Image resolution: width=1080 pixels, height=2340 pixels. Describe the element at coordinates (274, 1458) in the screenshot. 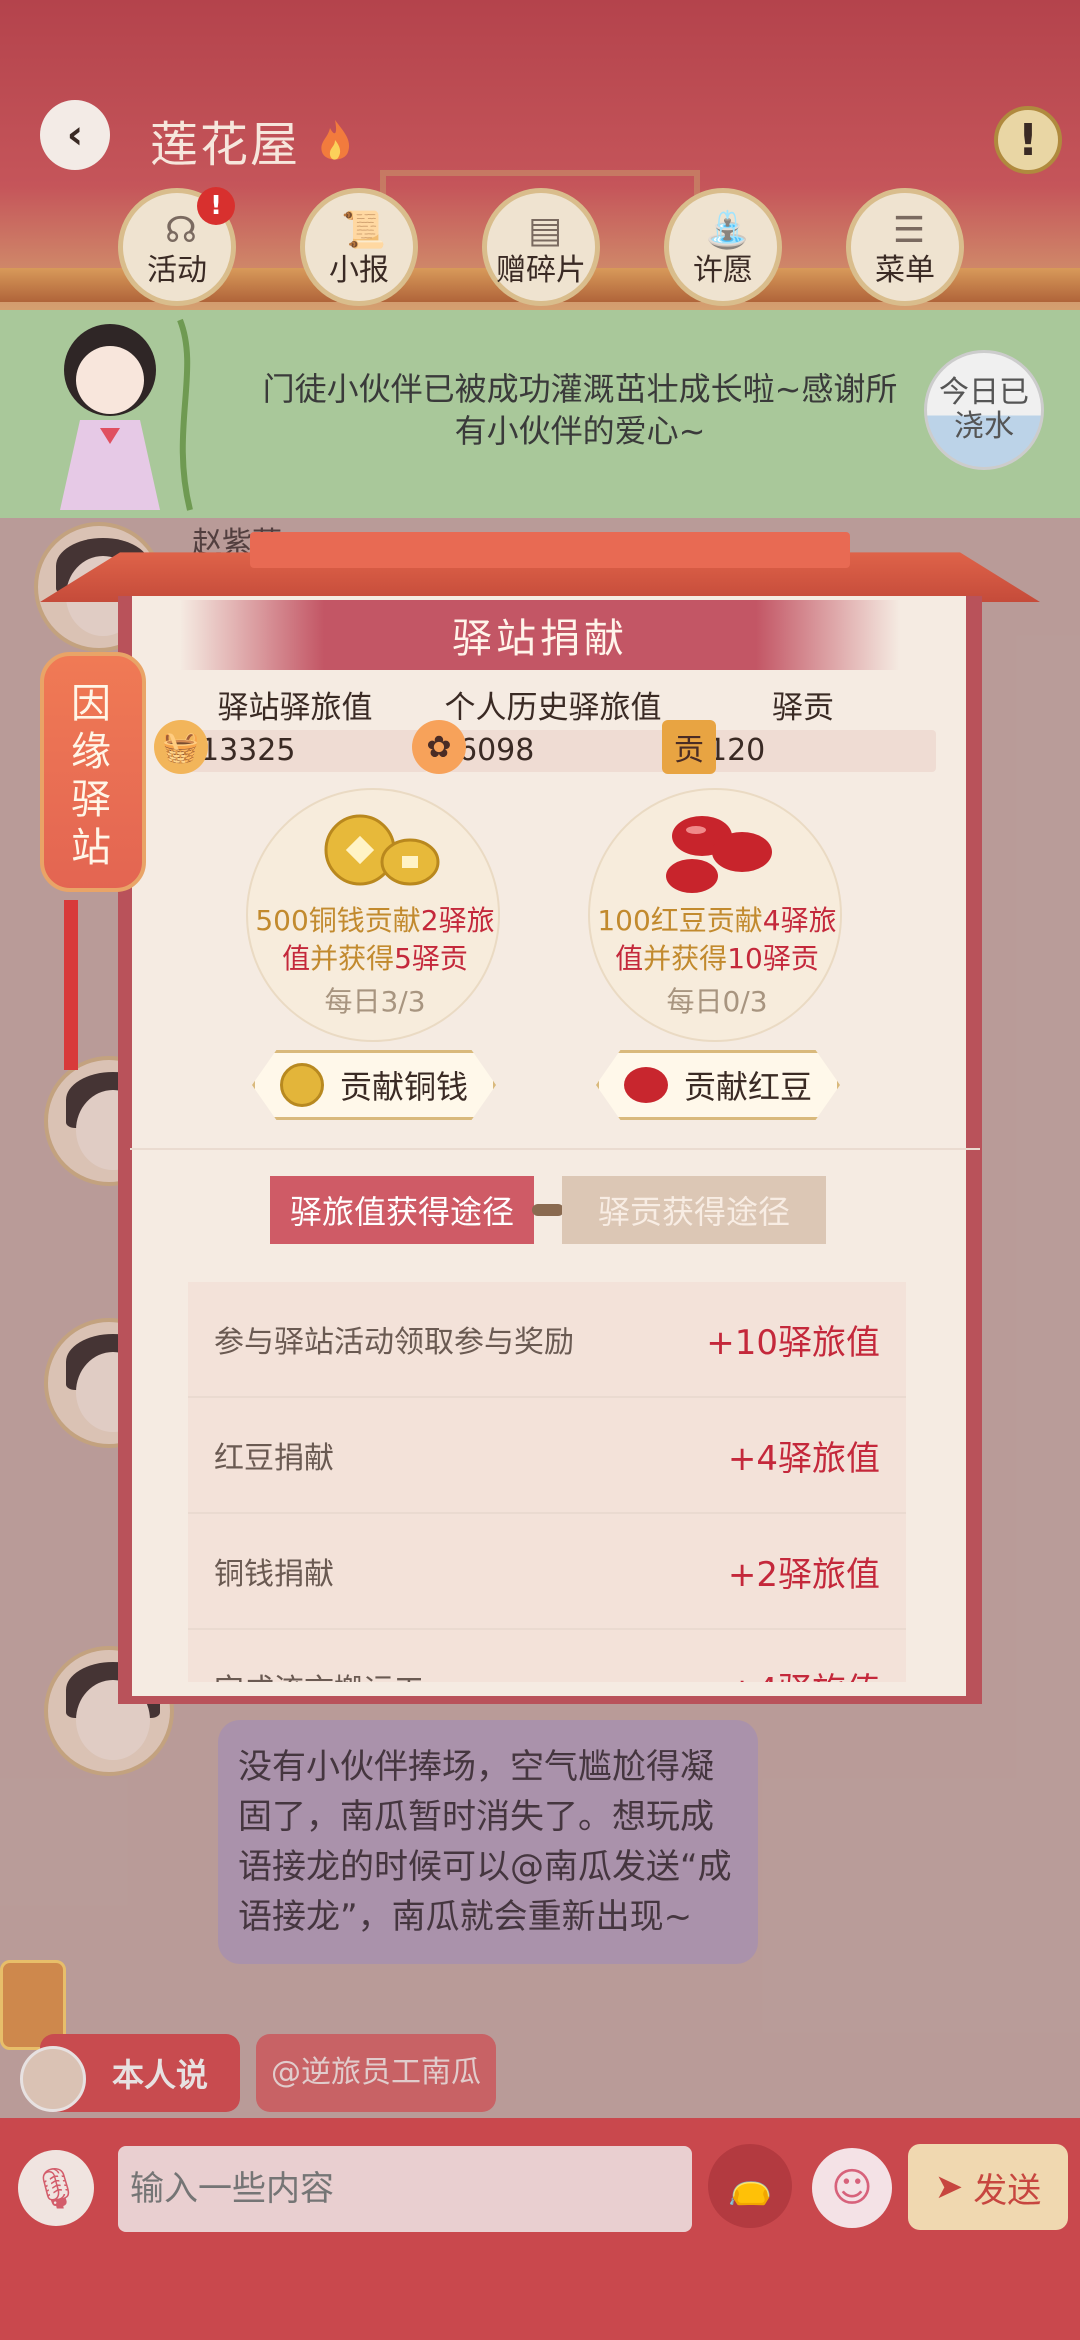

I see `row-label: 红豆捐献` at that location.